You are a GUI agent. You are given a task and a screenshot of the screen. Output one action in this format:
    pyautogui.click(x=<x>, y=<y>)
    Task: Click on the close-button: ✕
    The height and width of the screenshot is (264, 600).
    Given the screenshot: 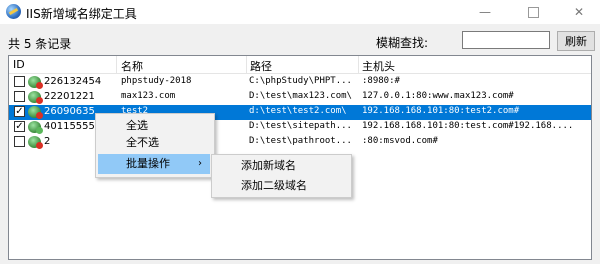 What is the action you would take?
    pyautogui.click(x=578, y=12)
    